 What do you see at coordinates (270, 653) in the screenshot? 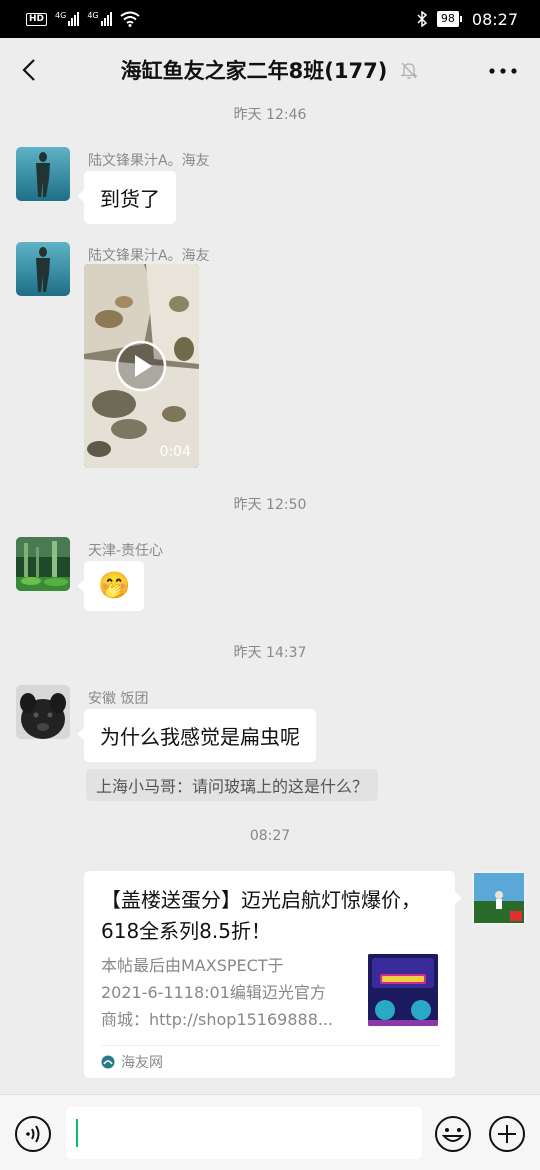
I see `timestamp: 昨天 14:37` at bounding box center [270, 653].